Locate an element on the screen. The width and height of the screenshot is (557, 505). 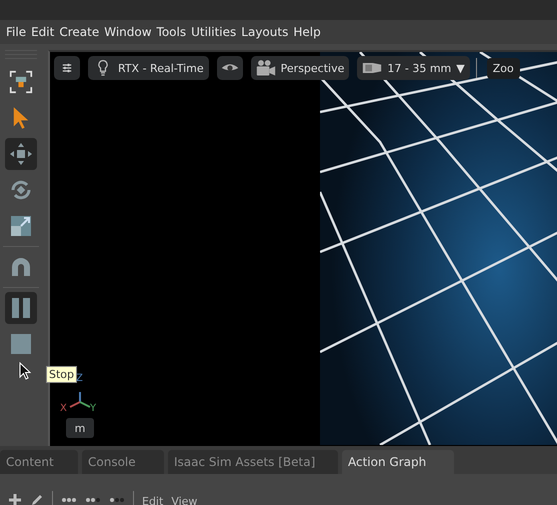
menu-item: Help is located at coordinates (307, 32).